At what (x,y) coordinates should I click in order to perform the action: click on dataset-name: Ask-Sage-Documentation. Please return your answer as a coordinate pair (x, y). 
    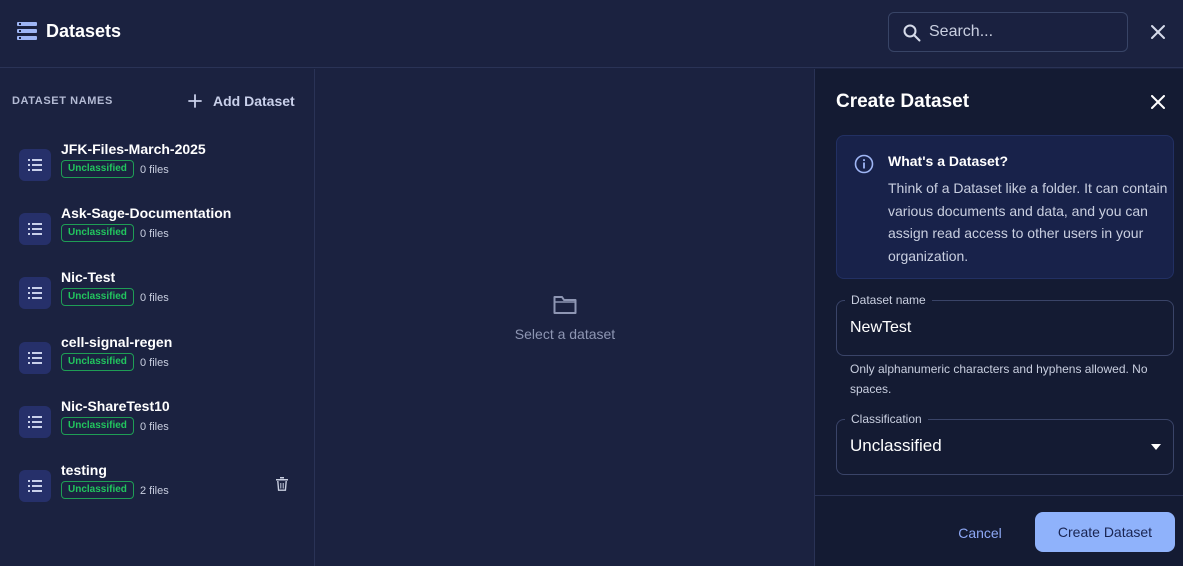
    Looking at the image, I should click on (146, 213).